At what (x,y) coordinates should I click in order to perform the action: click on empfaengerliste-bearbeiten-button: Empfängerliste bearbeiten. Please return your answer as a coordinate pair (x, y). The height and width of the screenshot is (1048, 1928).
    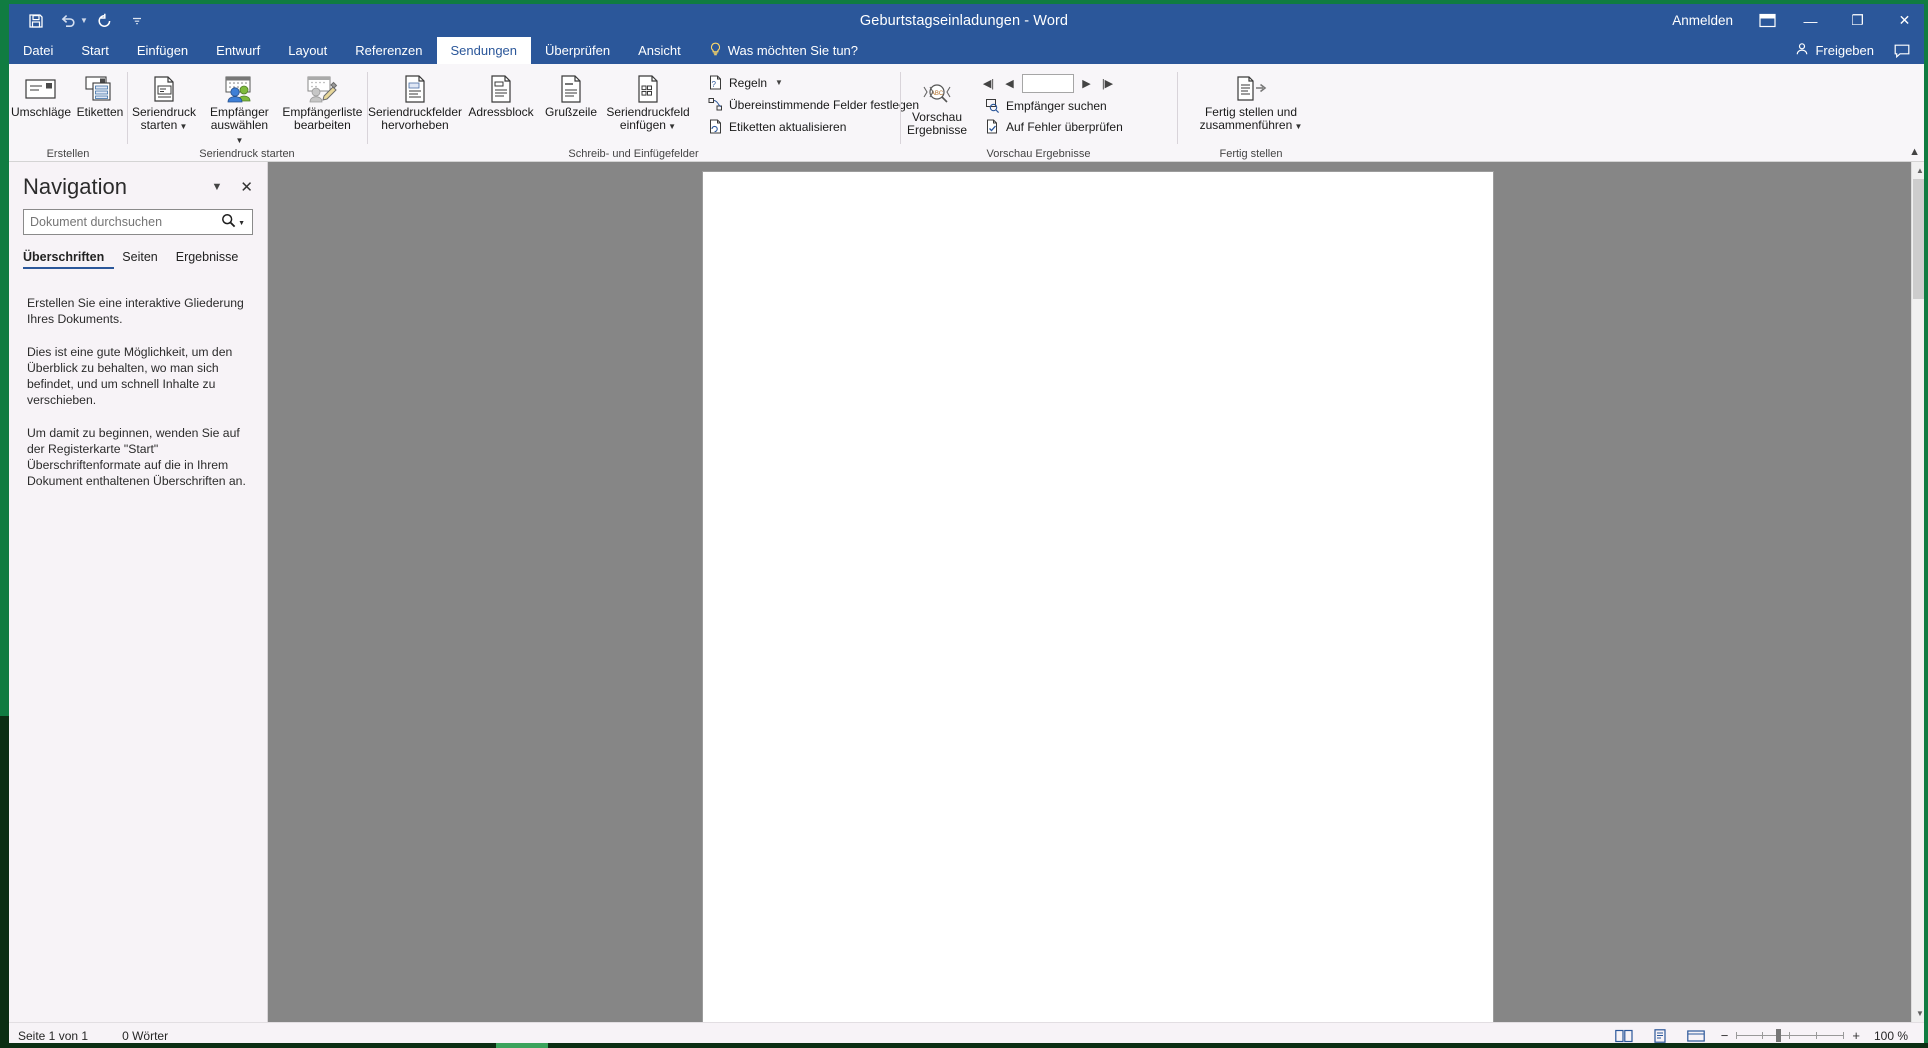
    Looking at the image, I should click on (322, 100).